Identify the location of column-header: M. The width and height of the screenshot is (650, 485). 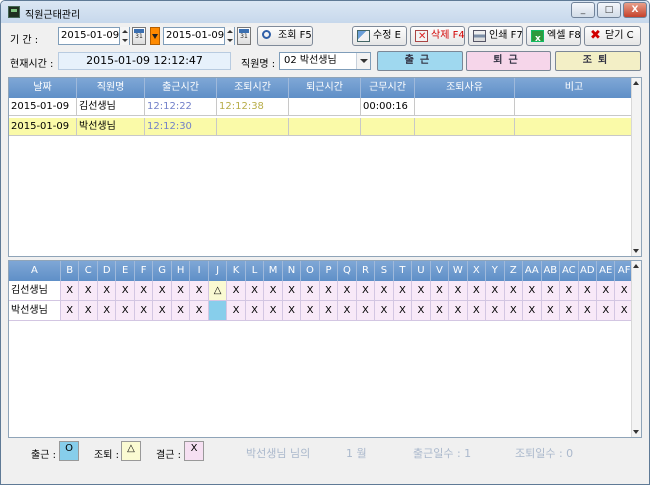
(273, 271).